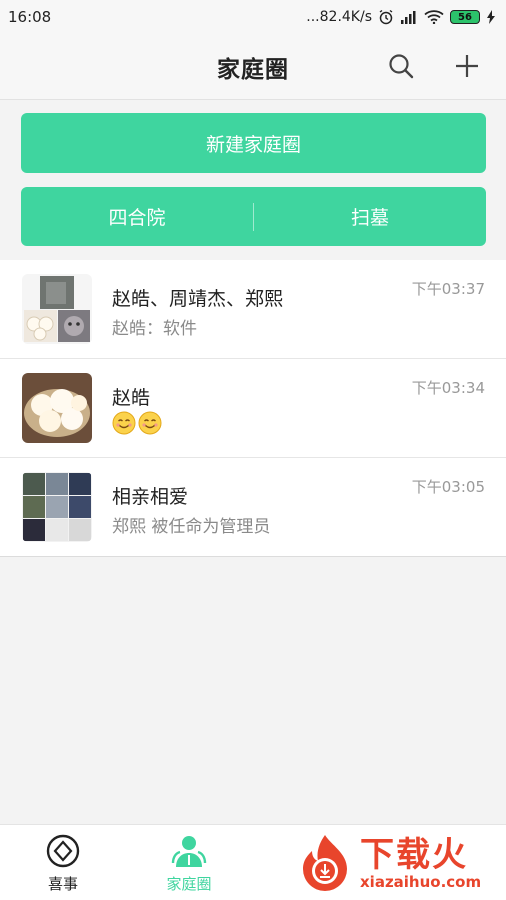 Image resolution: width=506 pixels, height=900 pixels. I want to click on split-action-bar: 四合院 扫墓, so click(253, 216).